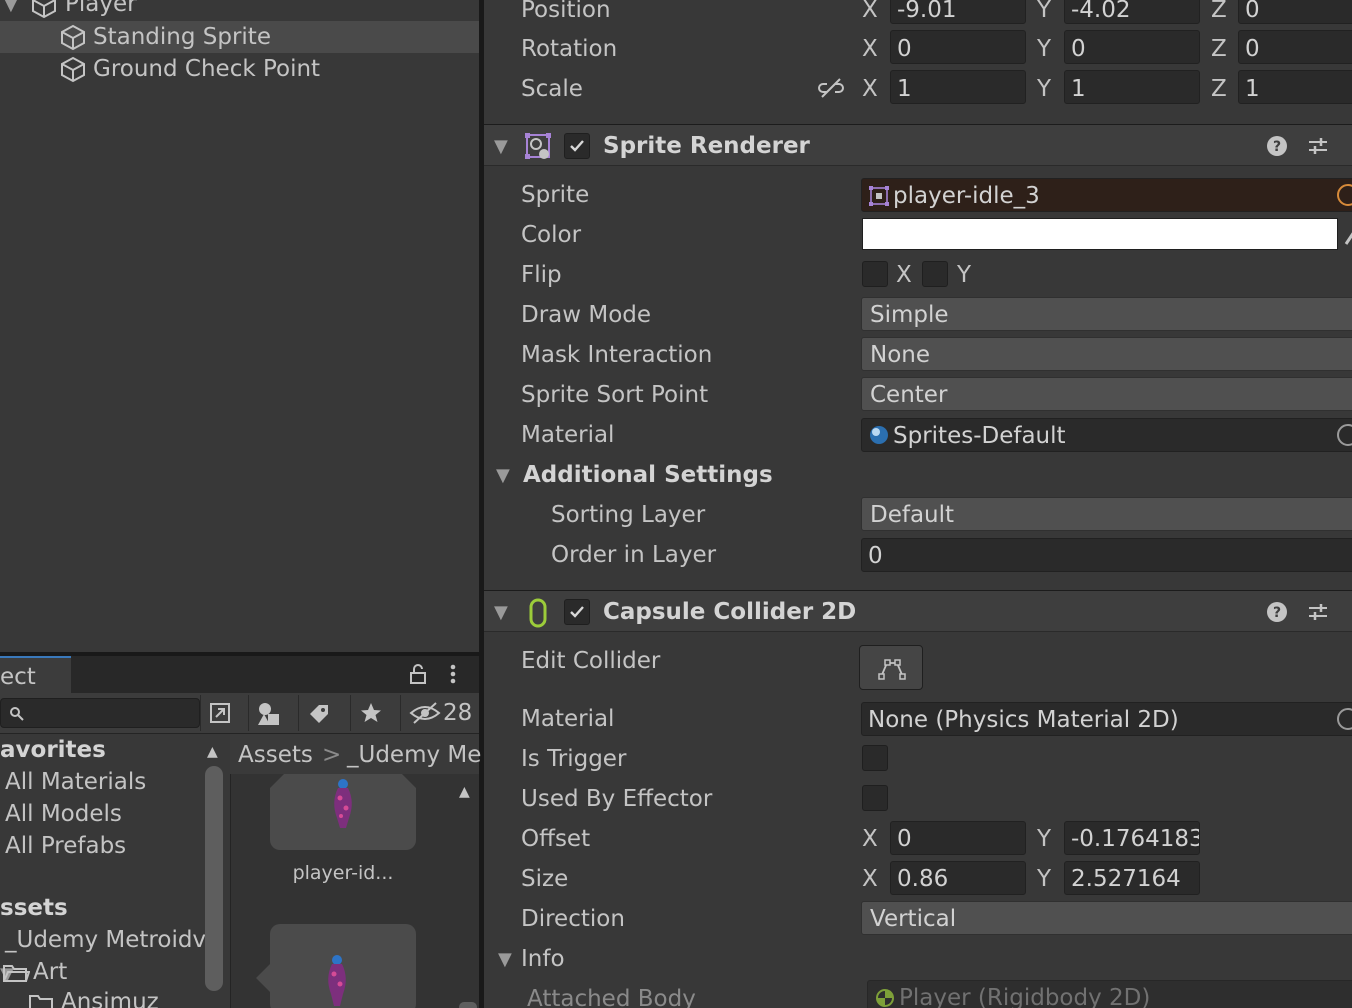 Image resolution: width=1352 pixels, height=1008 pixels. What do you see at coordinates (50, 972) in the screenshot?
I see `folder-item-art: Art` at bounding box center [50, 972].